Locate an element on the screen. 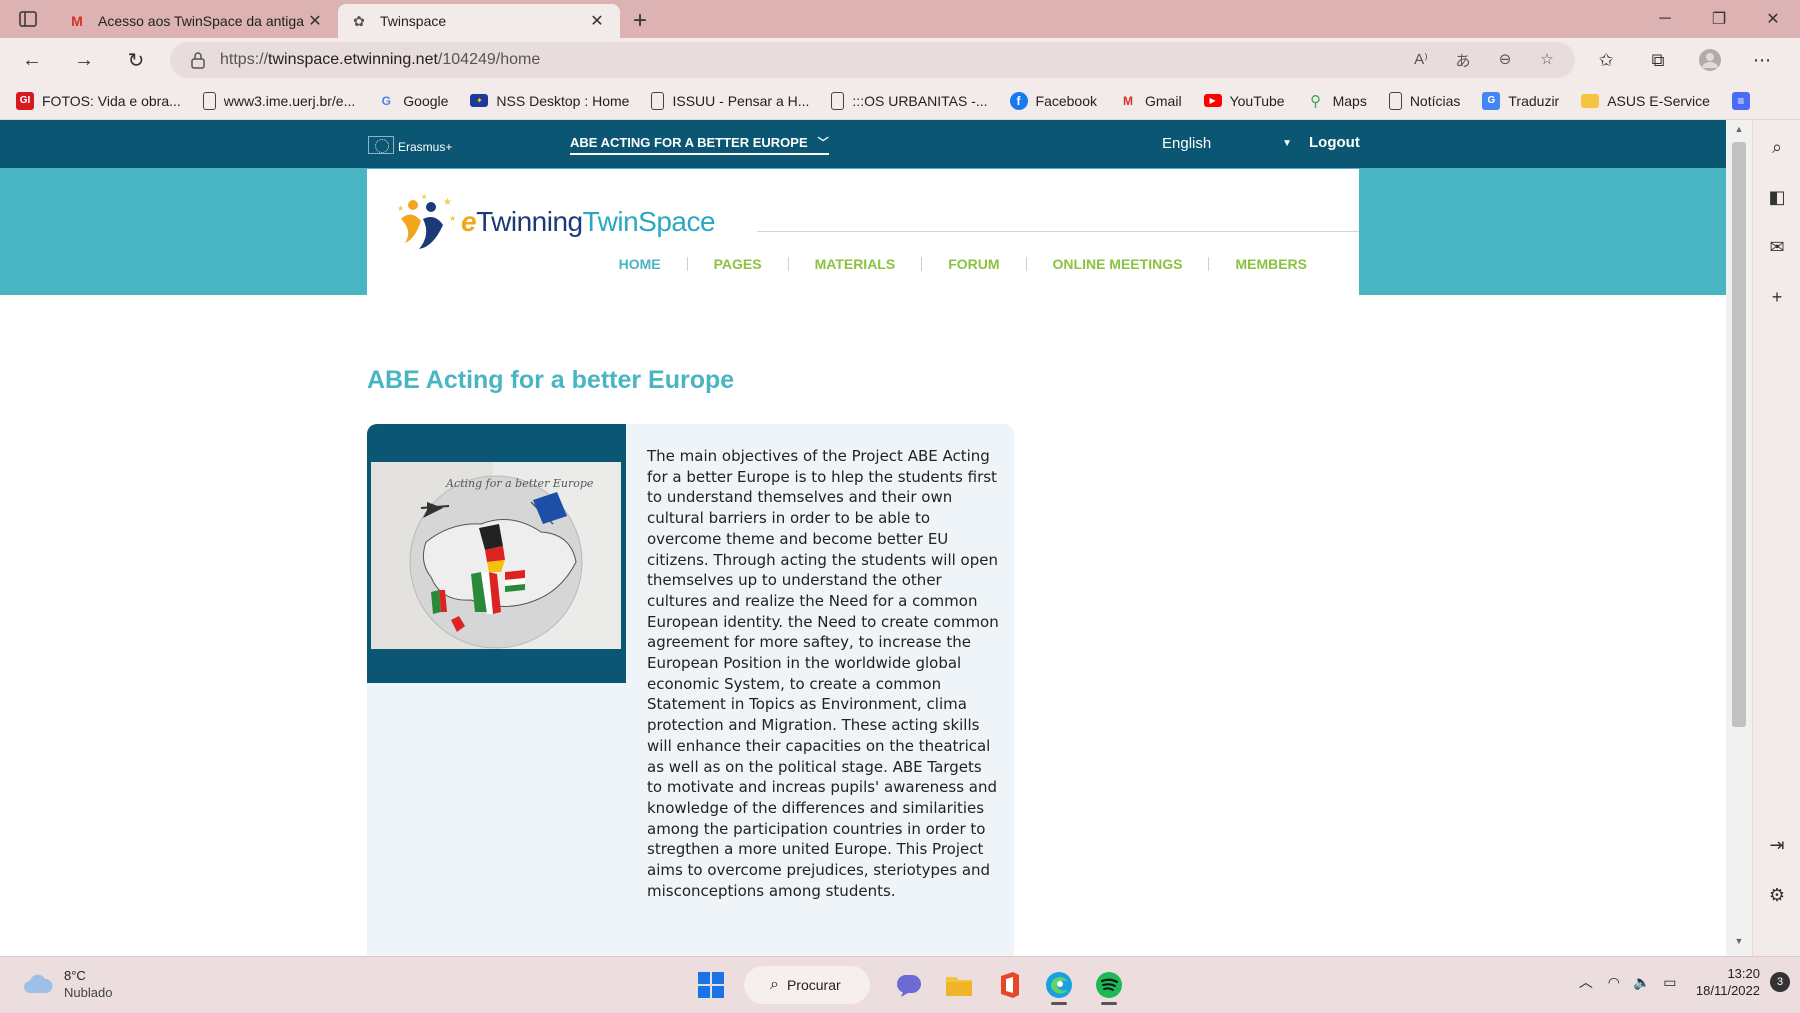 The image size is (1800, 1013). close-window-icon: ✕ is located at coordinates (1773, 19).